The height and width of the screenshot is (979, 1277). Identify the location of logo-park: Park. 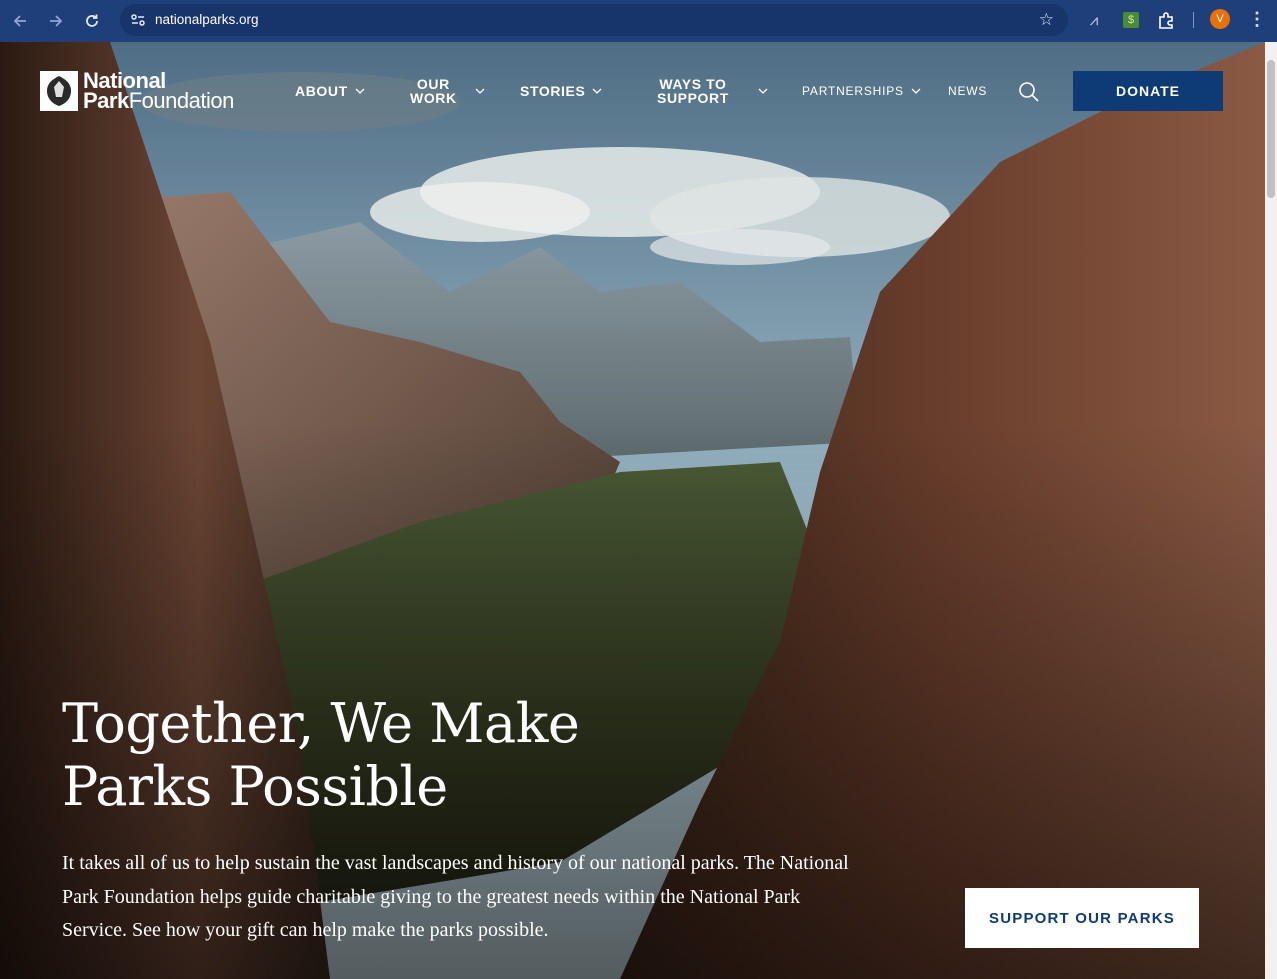
(106, 100).